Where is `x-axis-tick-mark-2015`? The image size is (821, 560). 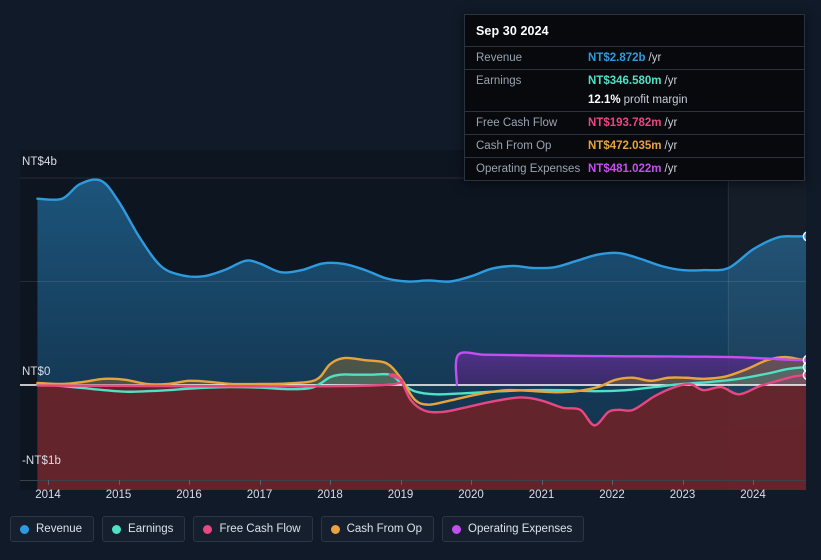 x-axis-tick-mark-2015 is located at coordinates (119, 482).